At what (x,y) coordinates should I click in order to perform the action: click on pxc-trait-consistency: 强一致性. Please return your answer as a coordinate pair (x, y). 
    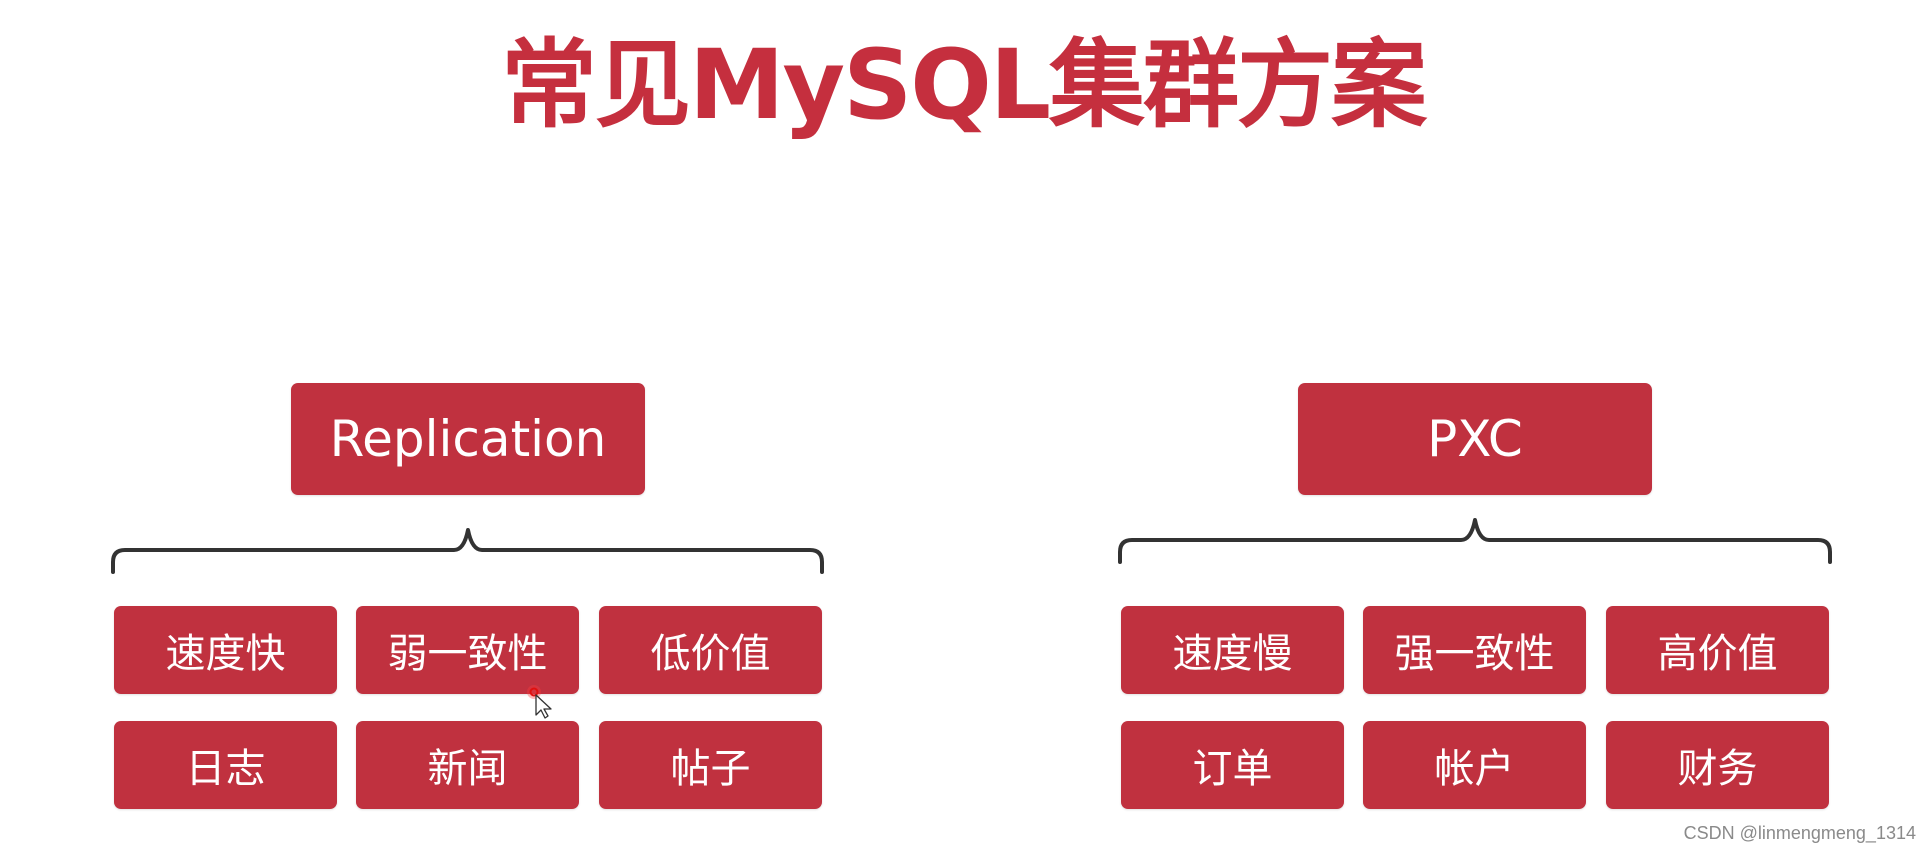
    Looking at the image, I should click on (1474, 650).